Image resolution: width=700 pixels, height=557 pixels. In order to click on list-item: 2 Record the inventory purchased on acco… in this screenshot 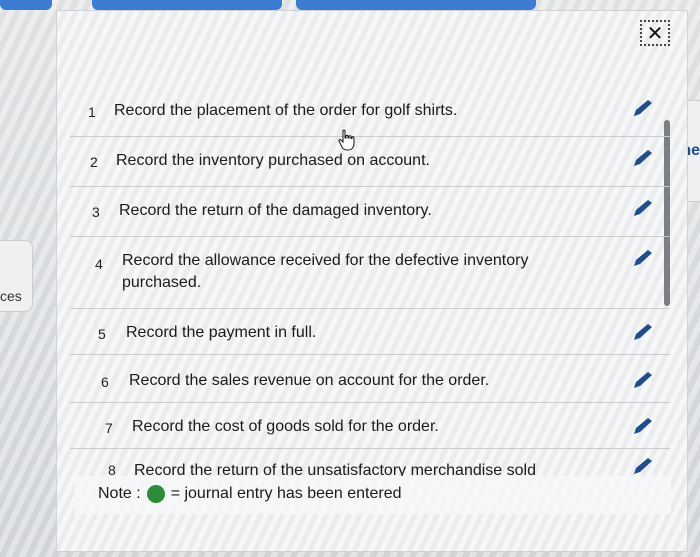, I will do `click(370, 161)`.